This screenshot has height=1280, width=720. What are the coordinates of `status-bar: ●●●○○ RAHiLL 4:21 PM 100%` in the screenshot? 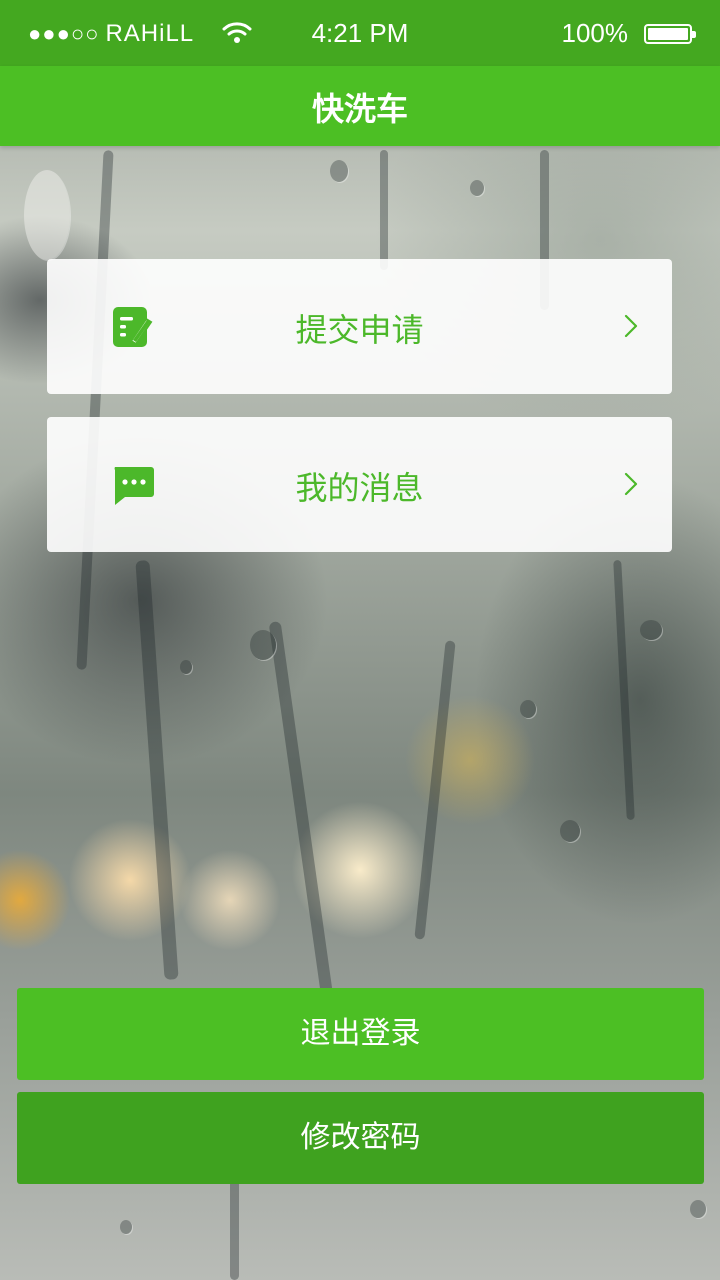 It's located at (360, 33).